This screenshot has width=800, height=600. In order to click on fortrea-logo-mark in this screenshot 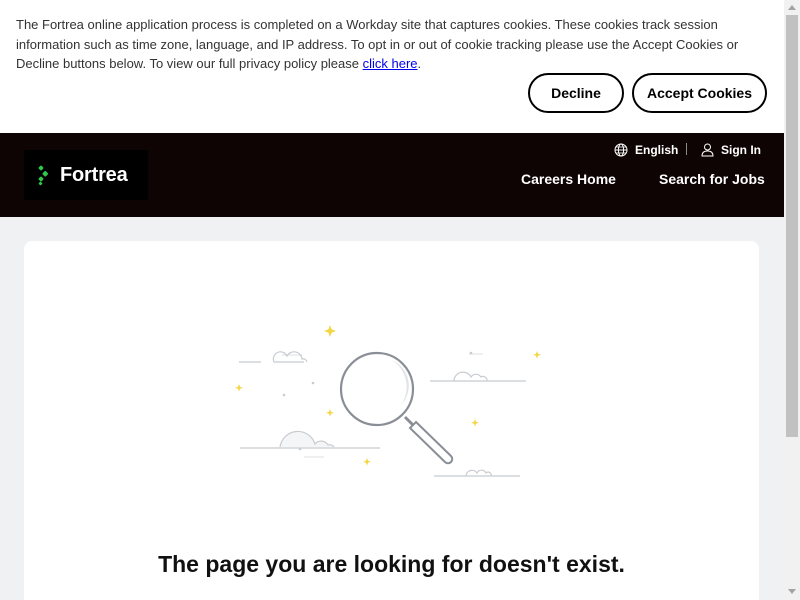, I will do `click(43, 175)`.